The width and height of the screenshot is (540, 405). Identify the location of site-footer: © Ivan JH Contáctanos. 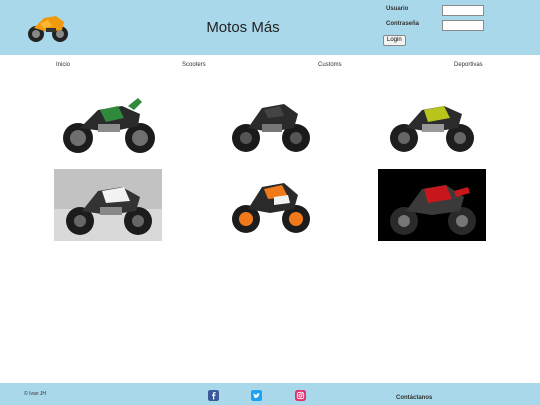
(270, 394).